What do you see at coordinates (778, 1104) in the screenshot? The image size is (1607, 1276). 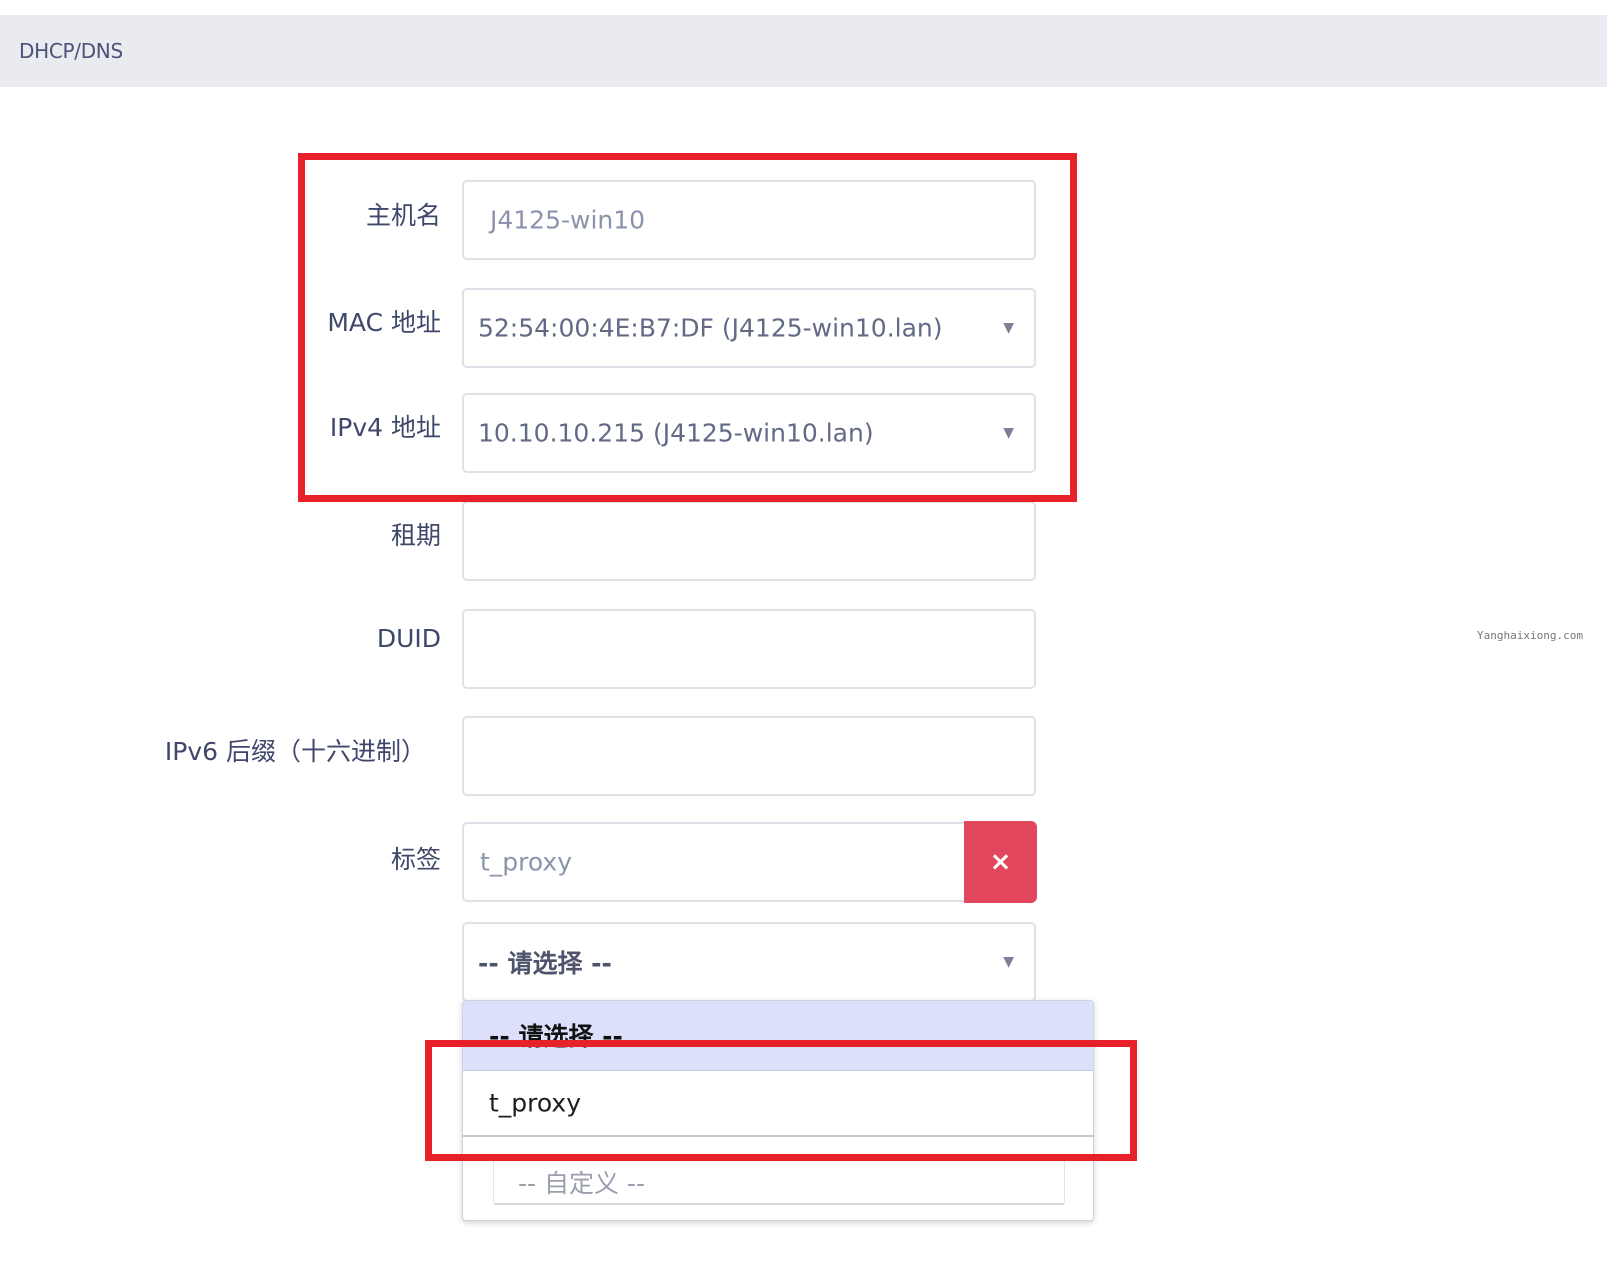 I see `dropdown-option-t-proxy: t_proxy` at bounding box center [778, 1104].